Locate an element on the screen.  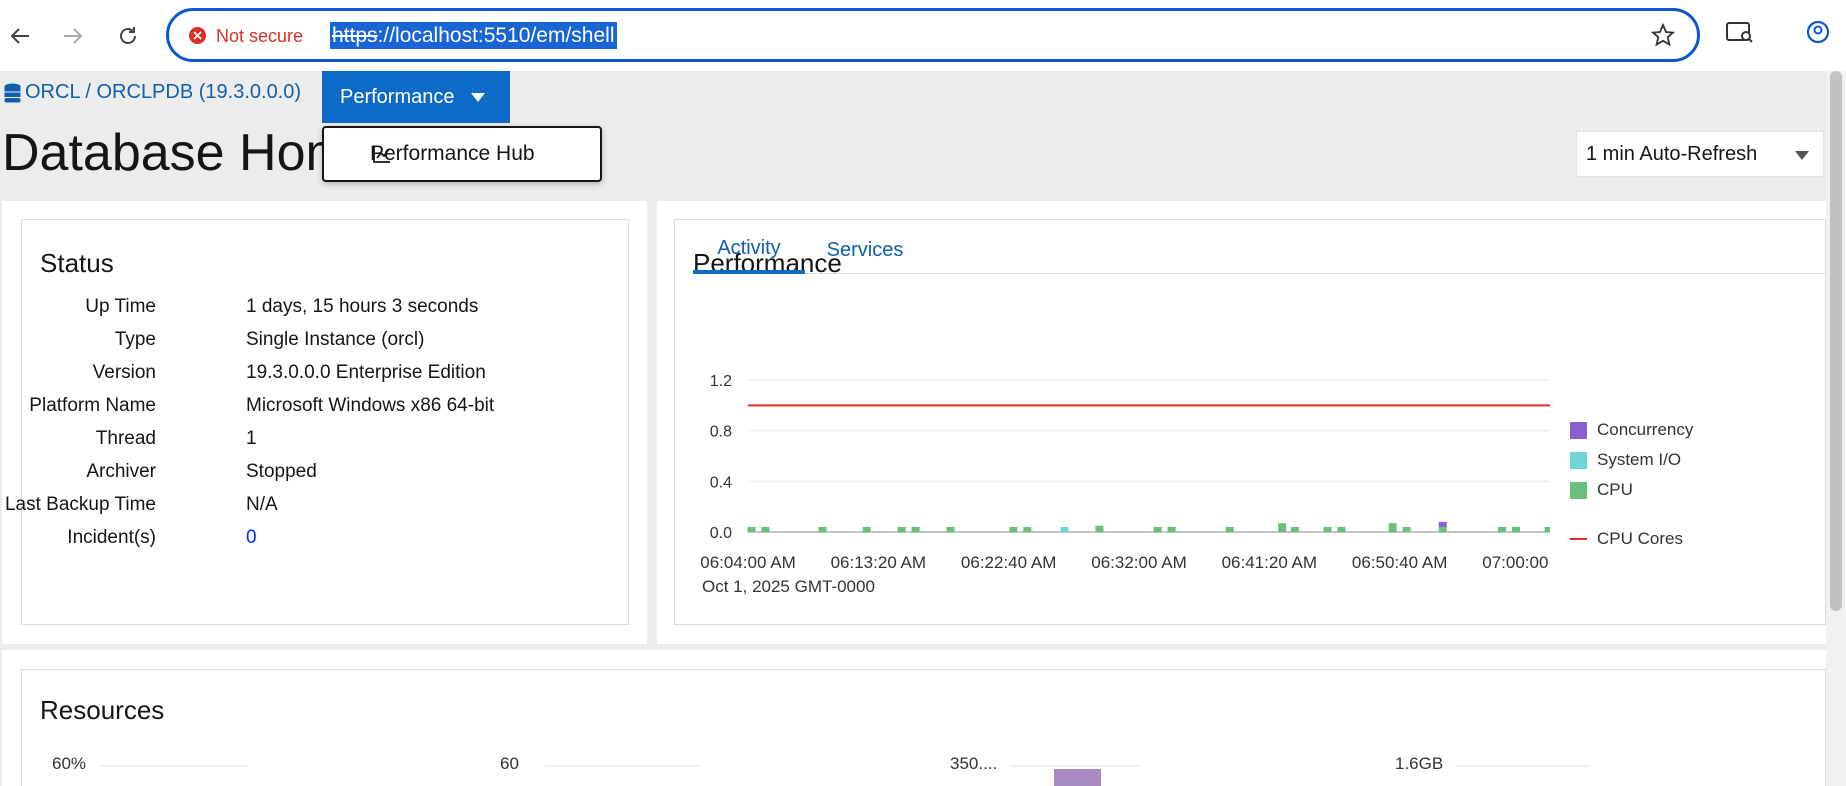
resources-gridlines is located at coordinates (845, 775).